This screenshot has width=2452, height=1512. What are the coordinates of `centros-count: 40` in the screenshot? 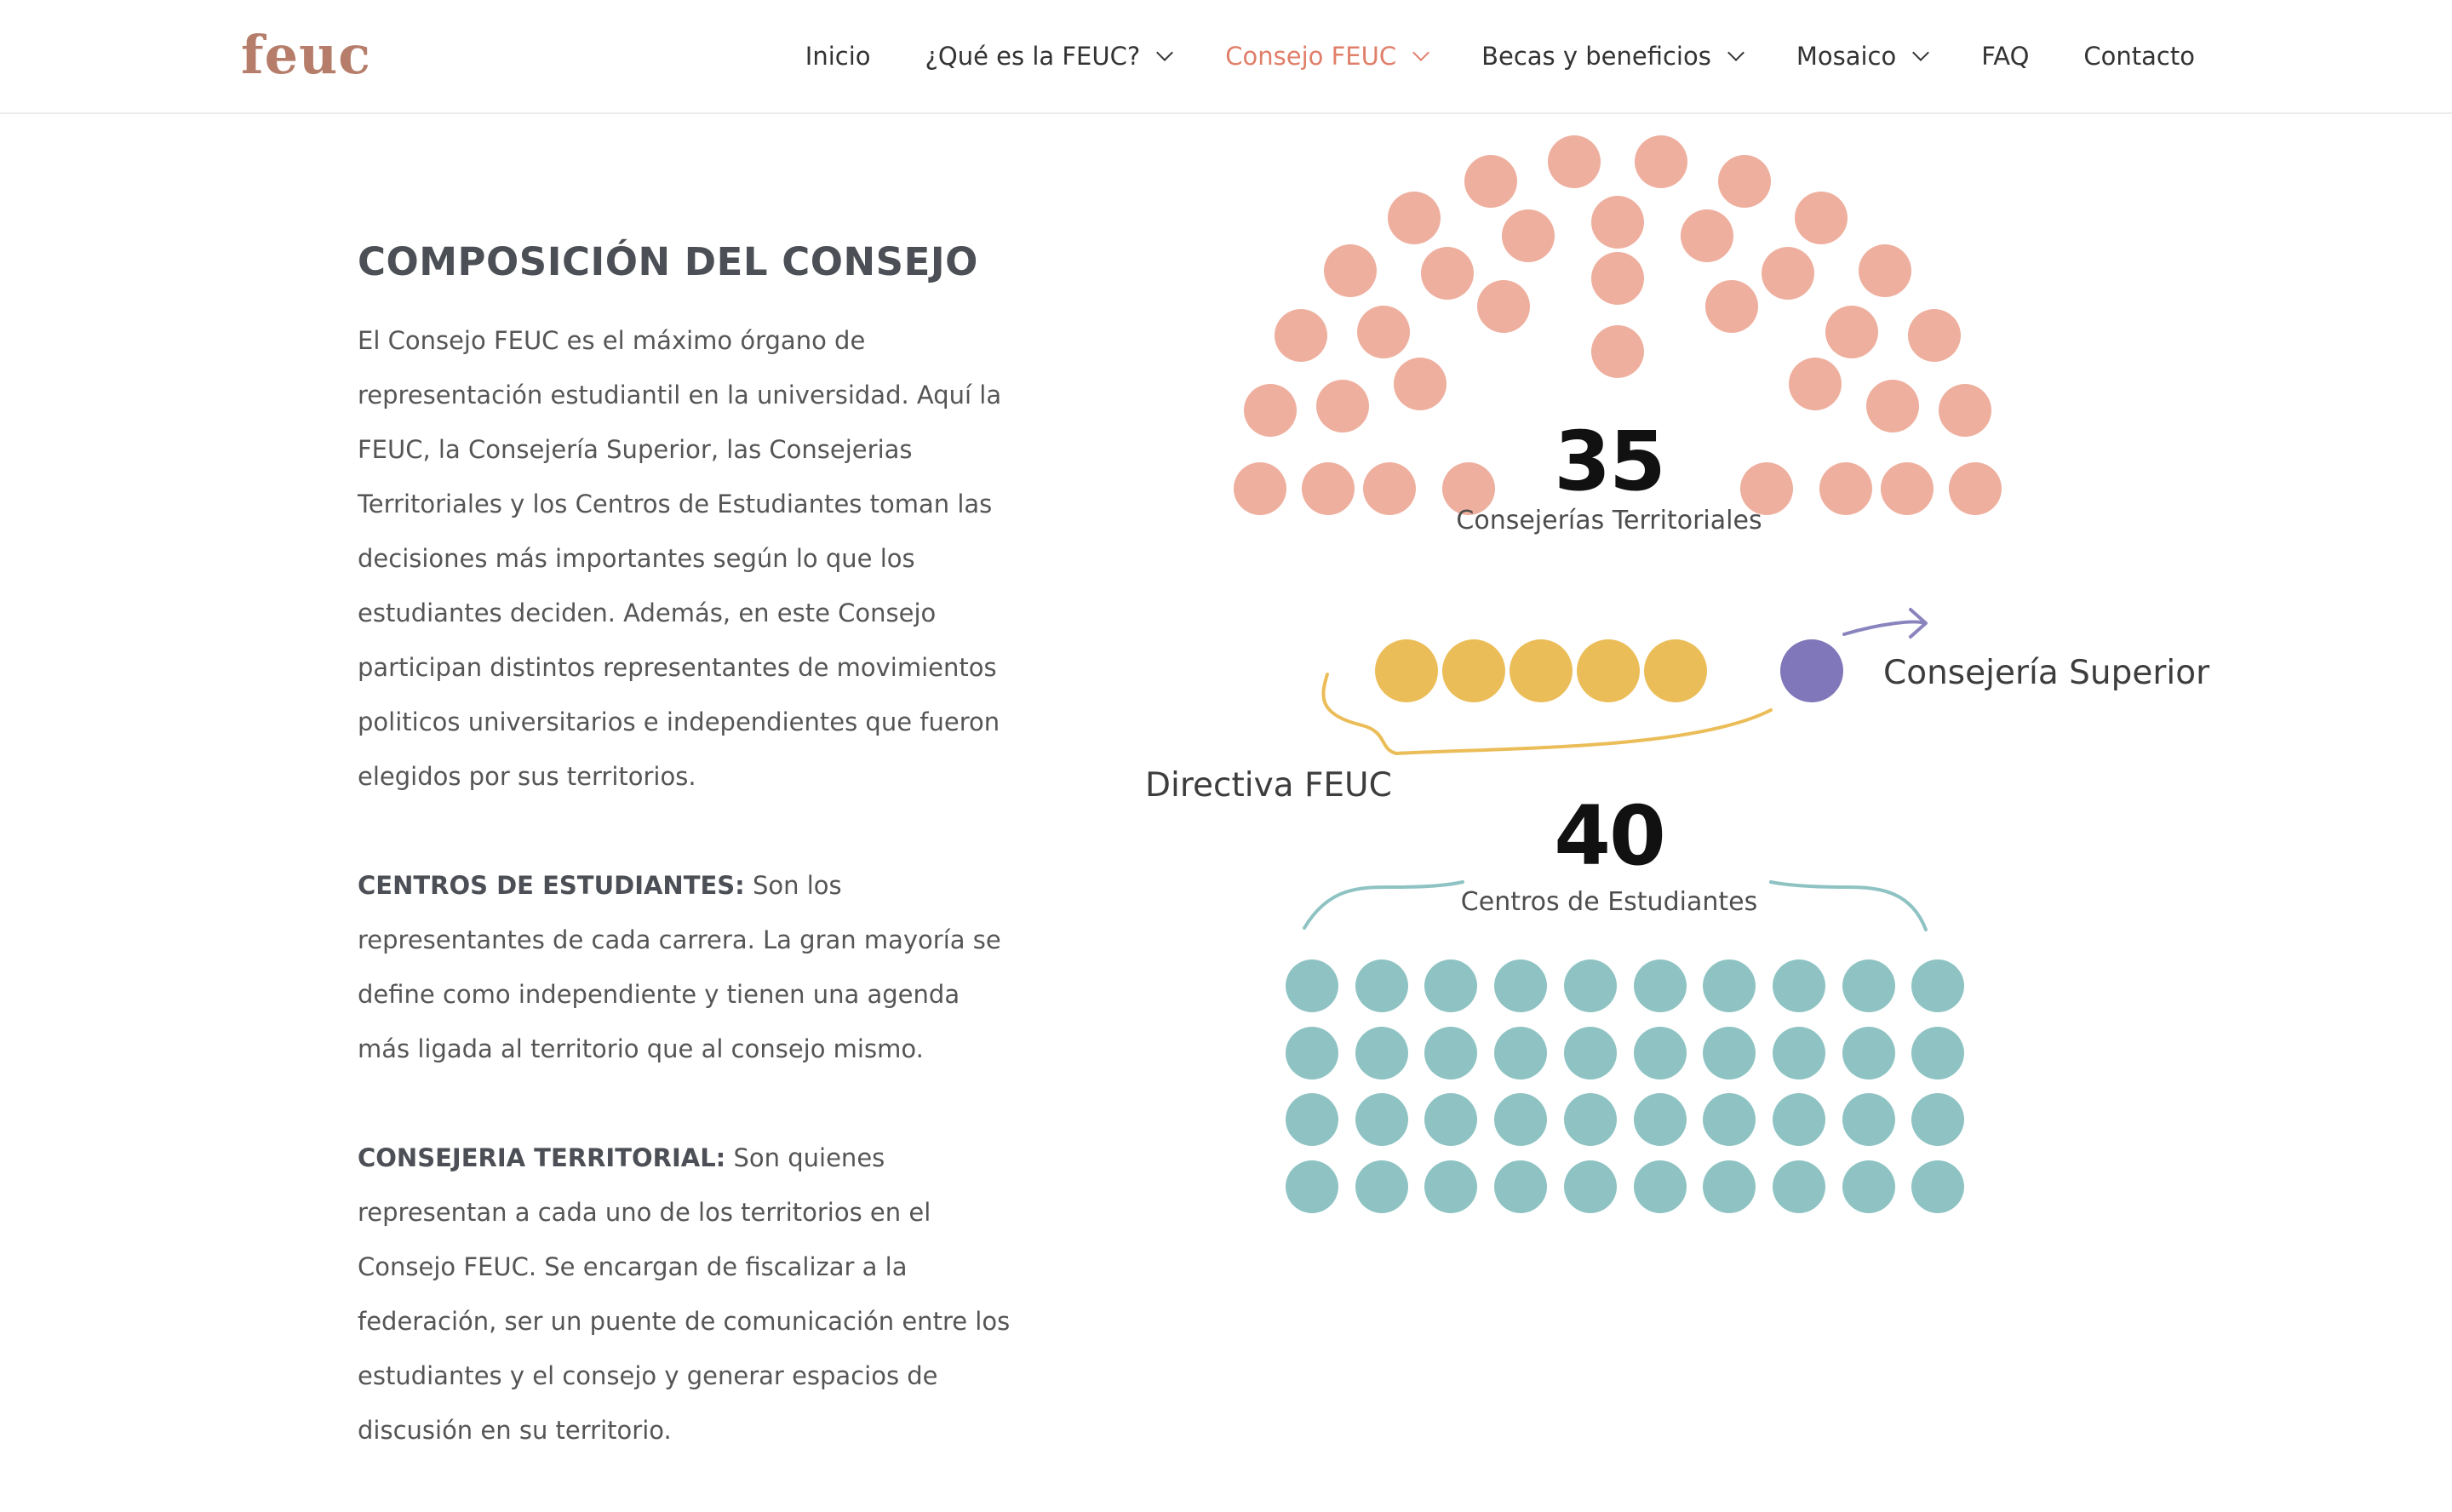 It's located at (1610, 836).